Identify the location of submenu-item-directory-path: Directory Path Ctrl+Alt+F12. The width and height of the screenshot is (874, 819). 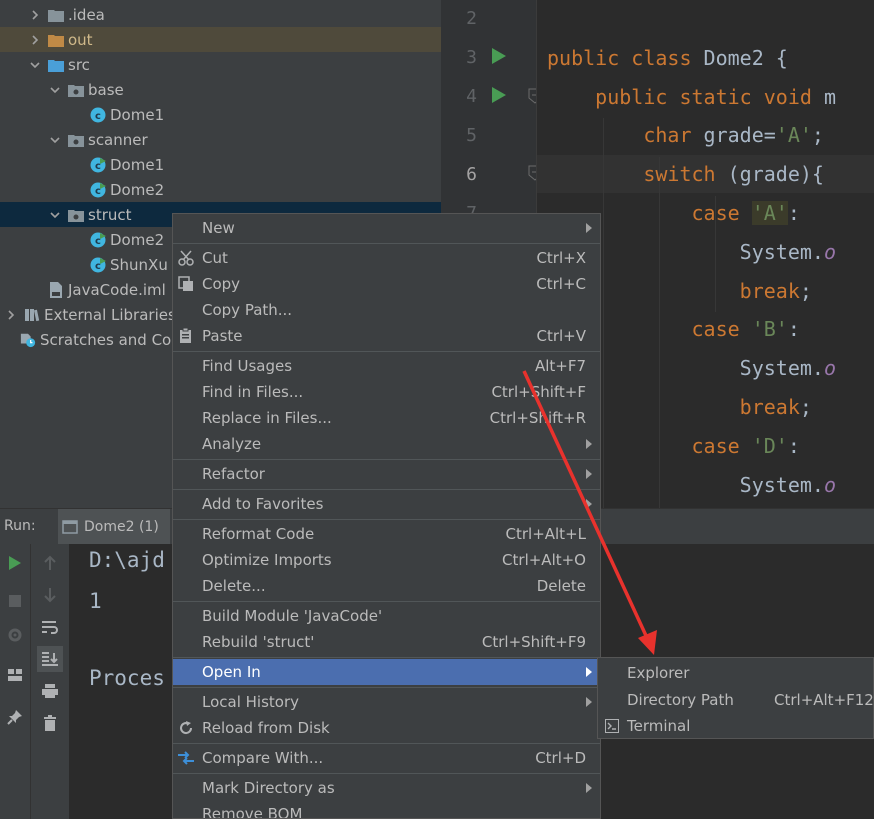
(736, 700).